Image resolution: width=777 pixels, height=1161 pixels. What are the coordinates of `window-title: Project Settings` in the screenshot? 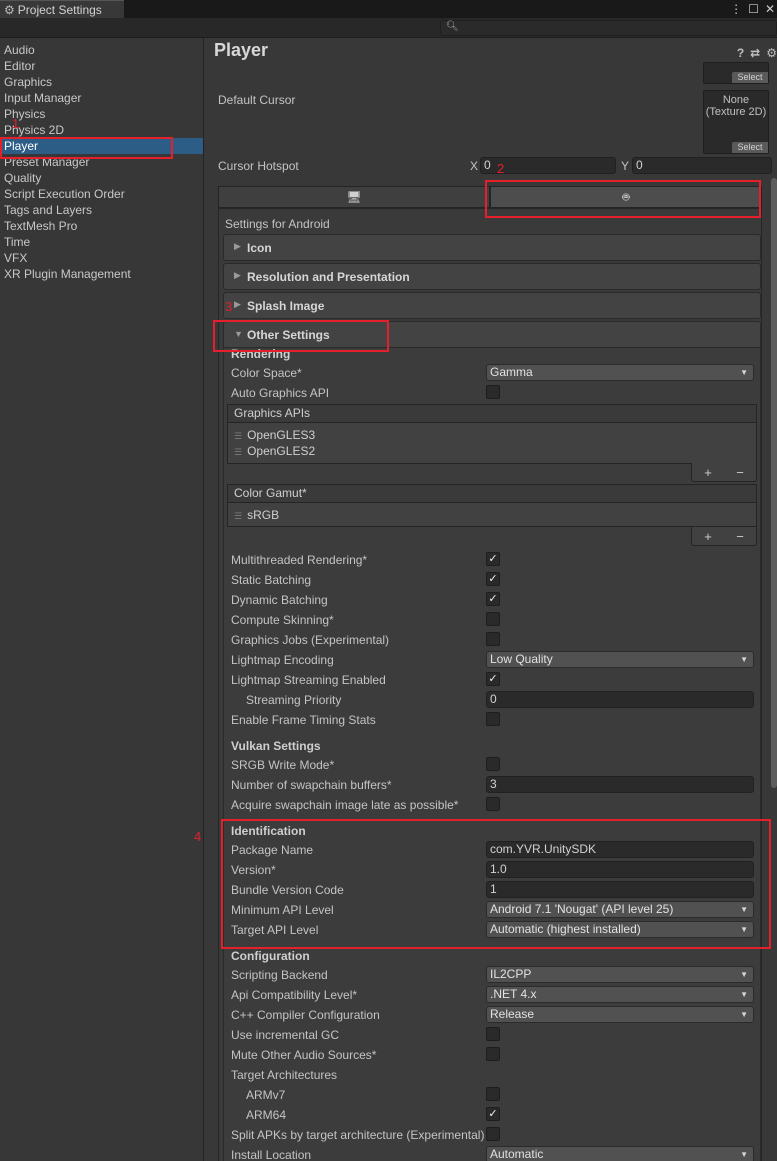 It's located at (59, 9).